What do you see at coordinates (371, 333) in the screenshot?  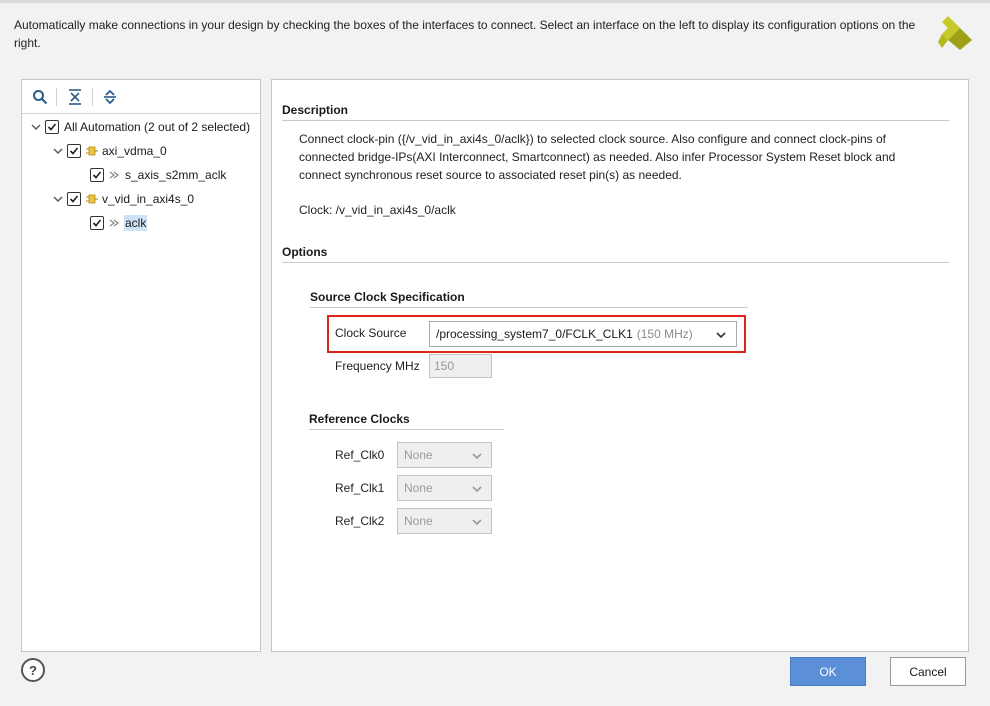 I see `clock-source-label: Clock Source` at bounding box center [371, 333].